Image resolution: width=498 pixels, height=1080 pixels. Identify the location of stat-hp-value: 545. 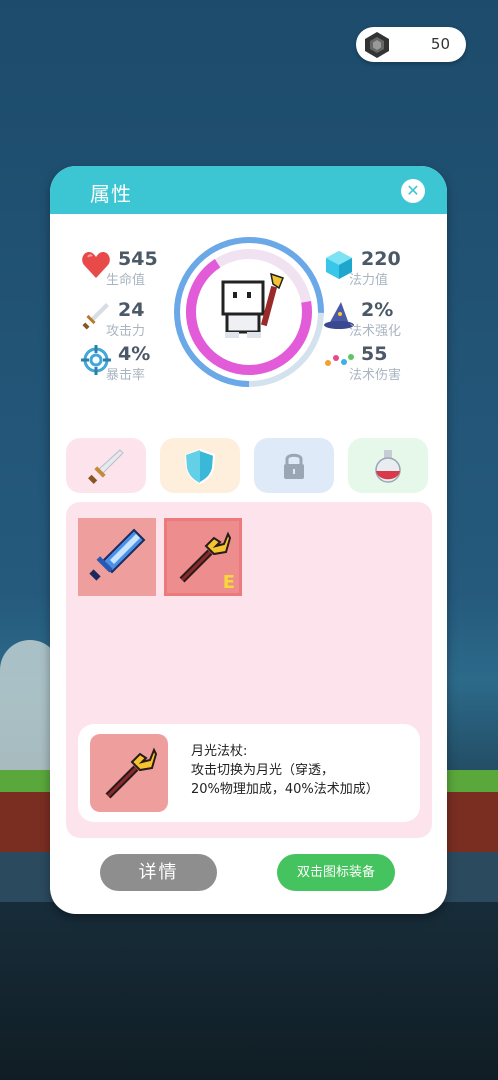
(138, 259).